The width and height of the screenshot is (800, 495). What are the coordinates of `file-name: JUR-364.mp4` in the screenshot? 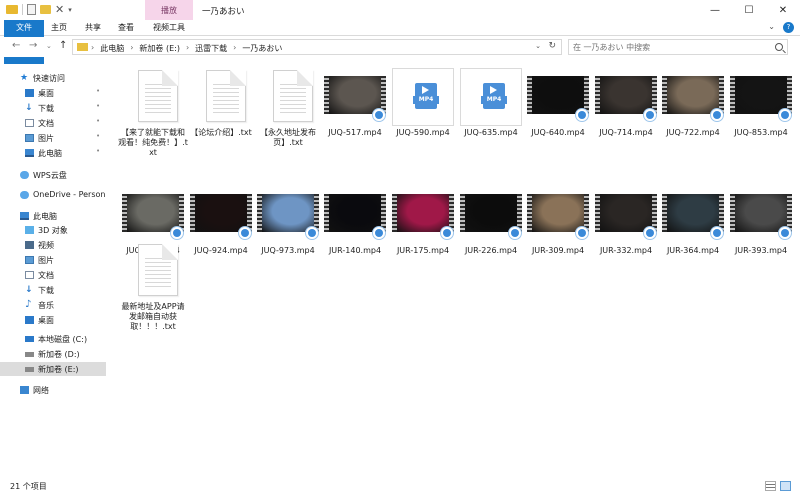 It's located at (693, 250).